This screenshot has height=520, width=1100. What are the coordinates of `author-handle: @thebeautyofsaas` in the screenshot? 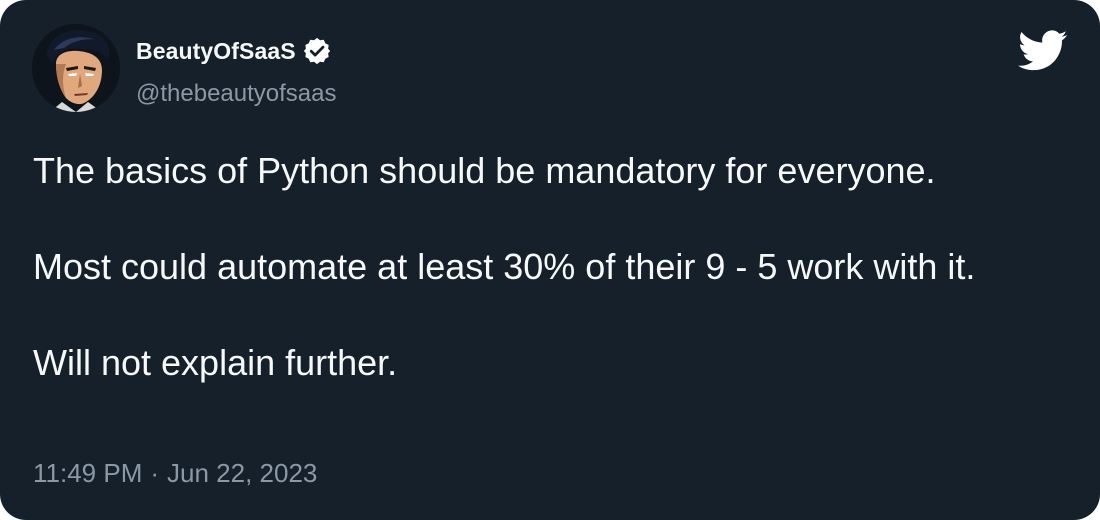 It's located at (236, 94).